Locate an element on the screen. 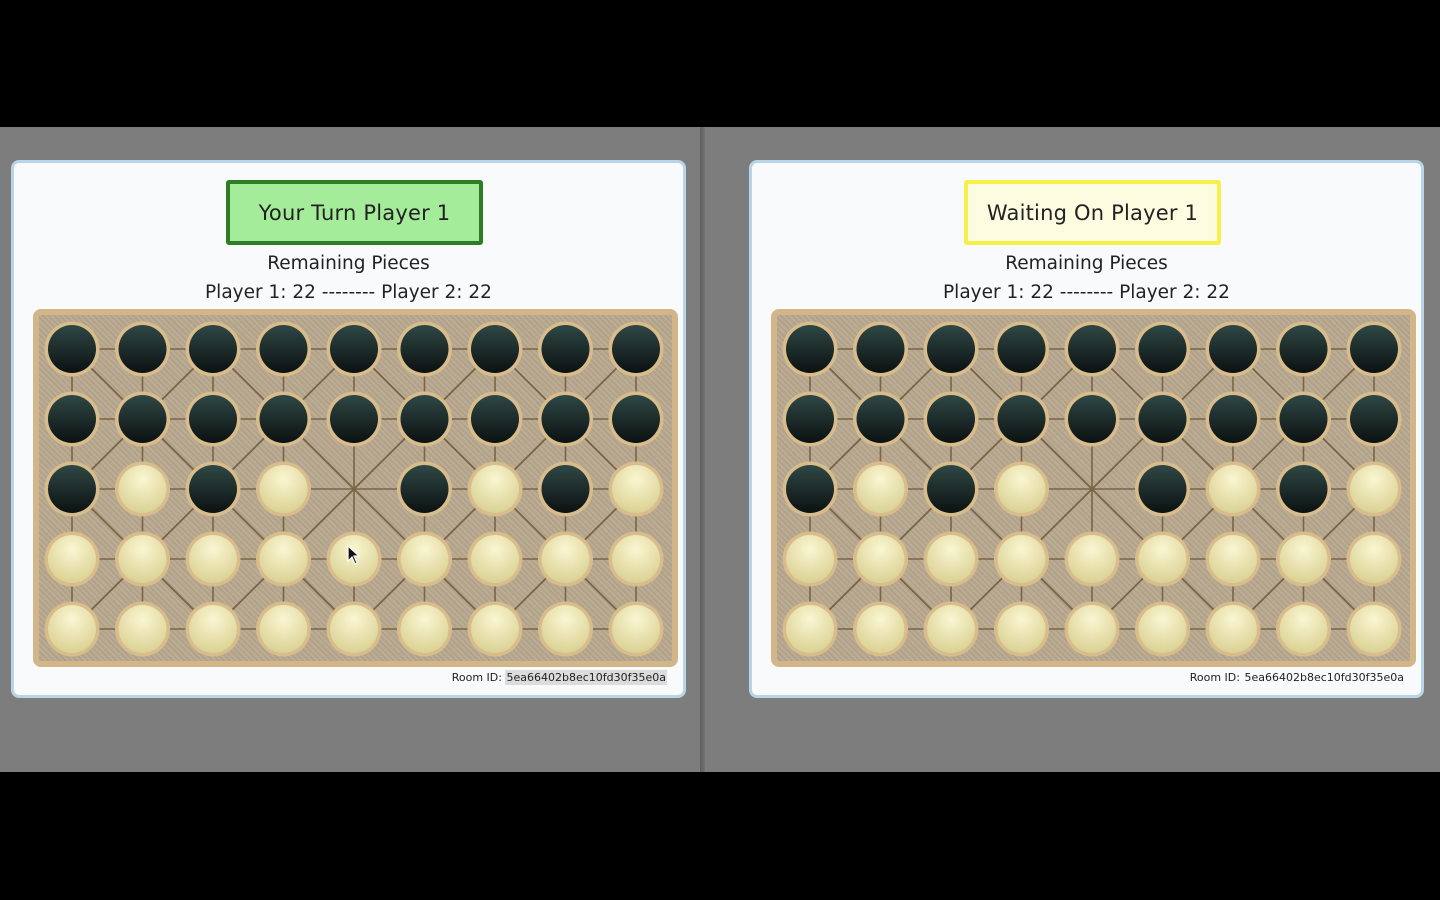 The image size is (1440, 900). room-id-text: Room ID: 5ea66402b8ec10fd30f35e0a is located at coordinates (559, 677).